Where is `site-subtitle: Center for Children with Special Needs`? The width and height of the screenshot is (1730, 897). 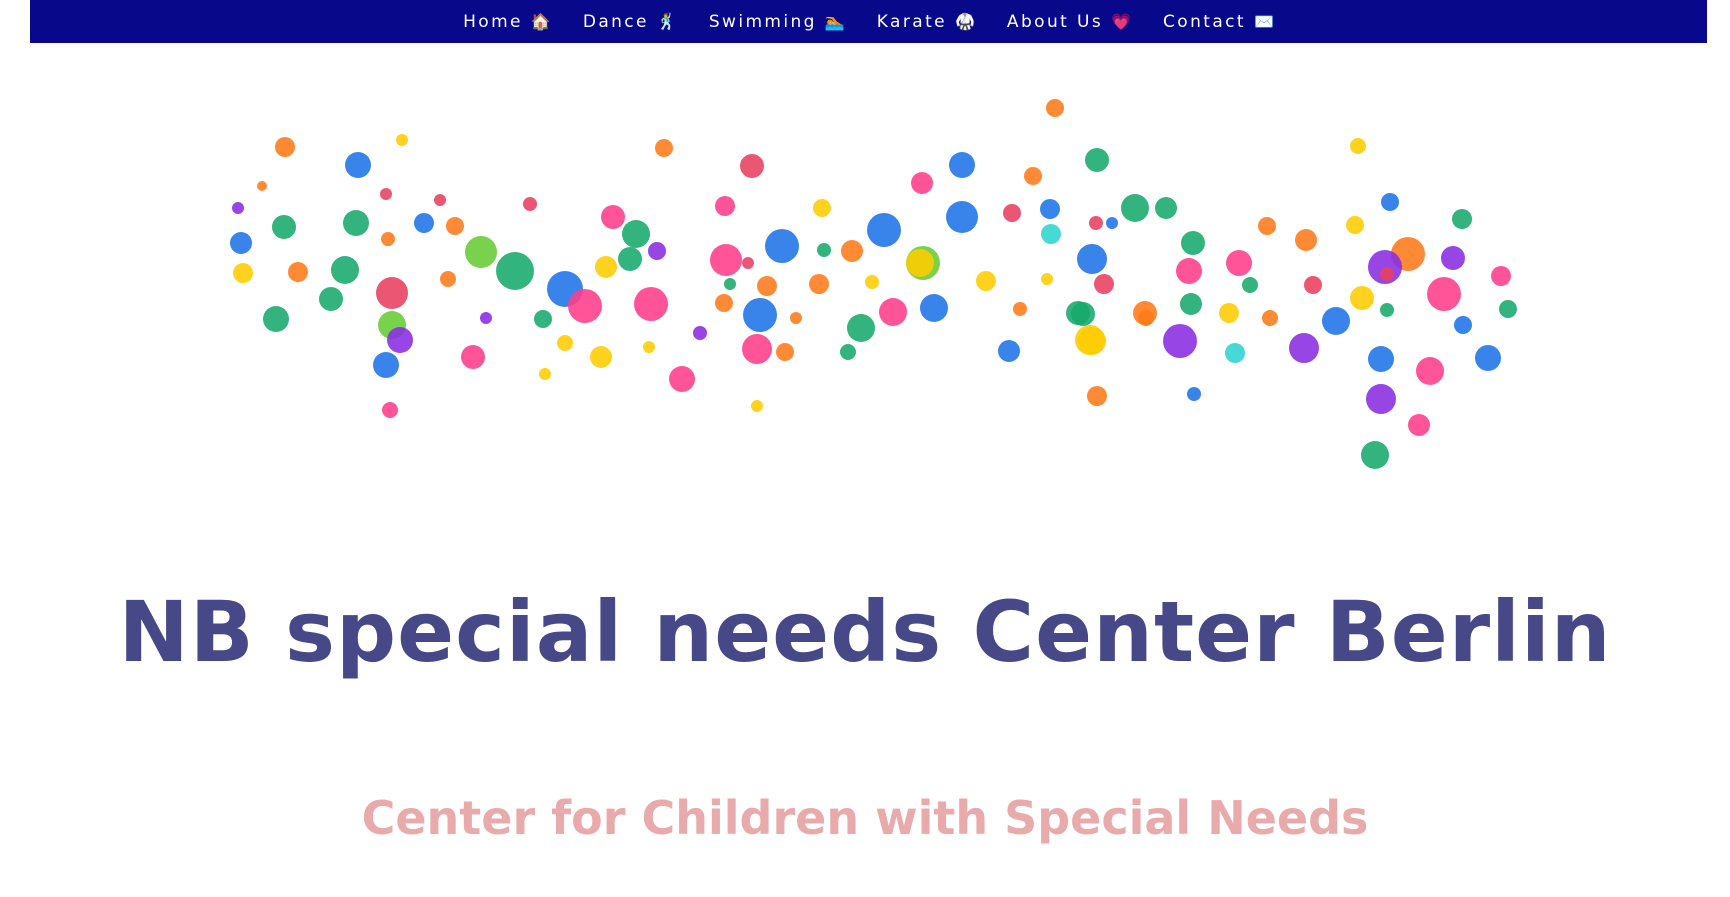
site-subtitle: Center for Children with Special Needs is located at coordinates (865, 818).